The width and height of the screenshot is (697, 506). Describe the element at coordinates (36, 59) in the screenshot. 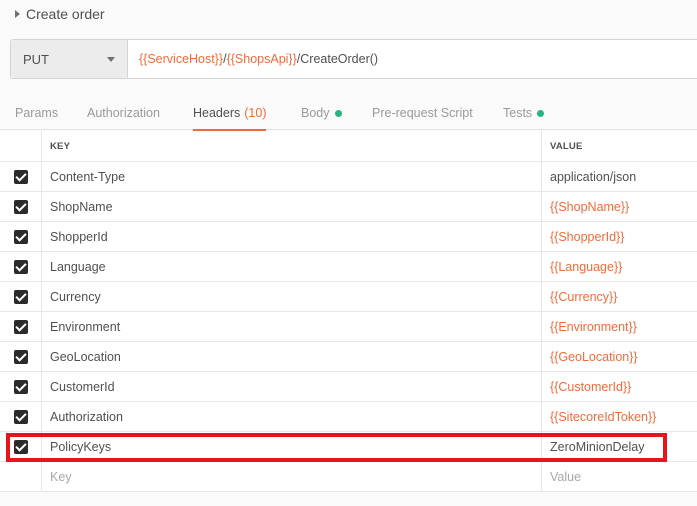

I see `method-label: PUT` at that location.